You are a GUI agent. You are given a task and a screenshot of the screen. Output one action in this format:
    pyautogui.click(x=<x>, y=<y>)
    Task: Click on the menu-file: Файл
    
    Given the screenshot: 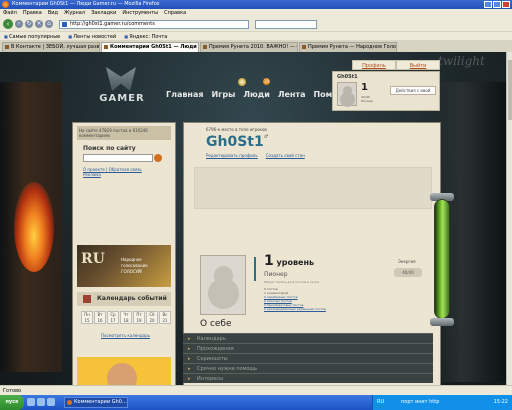 What is the action you would take?
    pyautogui.click(x=10, y=13)
    